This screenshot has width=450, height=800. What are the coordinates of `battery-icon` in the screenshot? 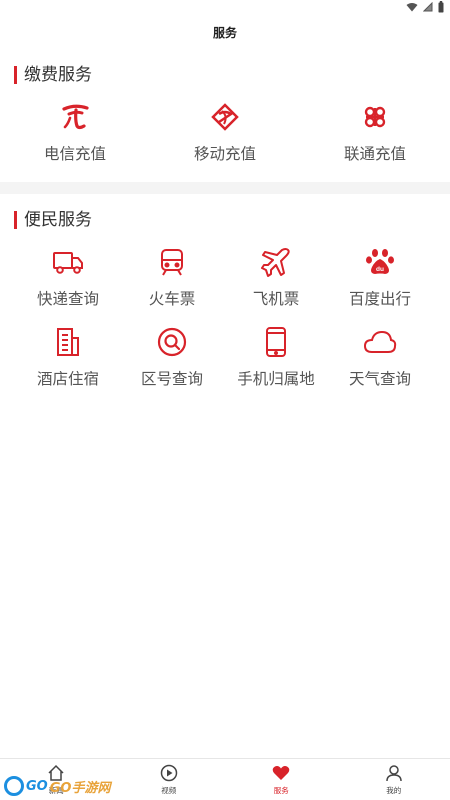 It's located at (441, 7).